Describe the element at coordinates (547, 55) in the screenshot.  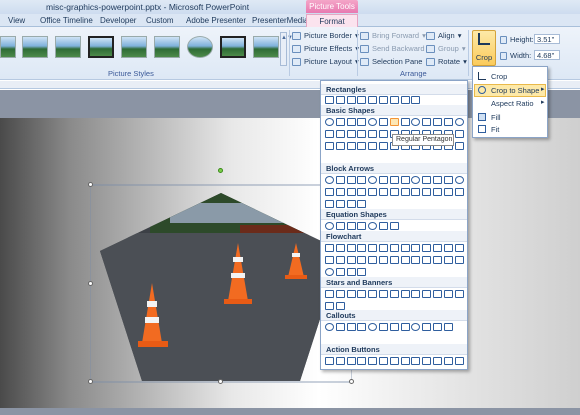
I see `width-field: 4.68"` at that location.